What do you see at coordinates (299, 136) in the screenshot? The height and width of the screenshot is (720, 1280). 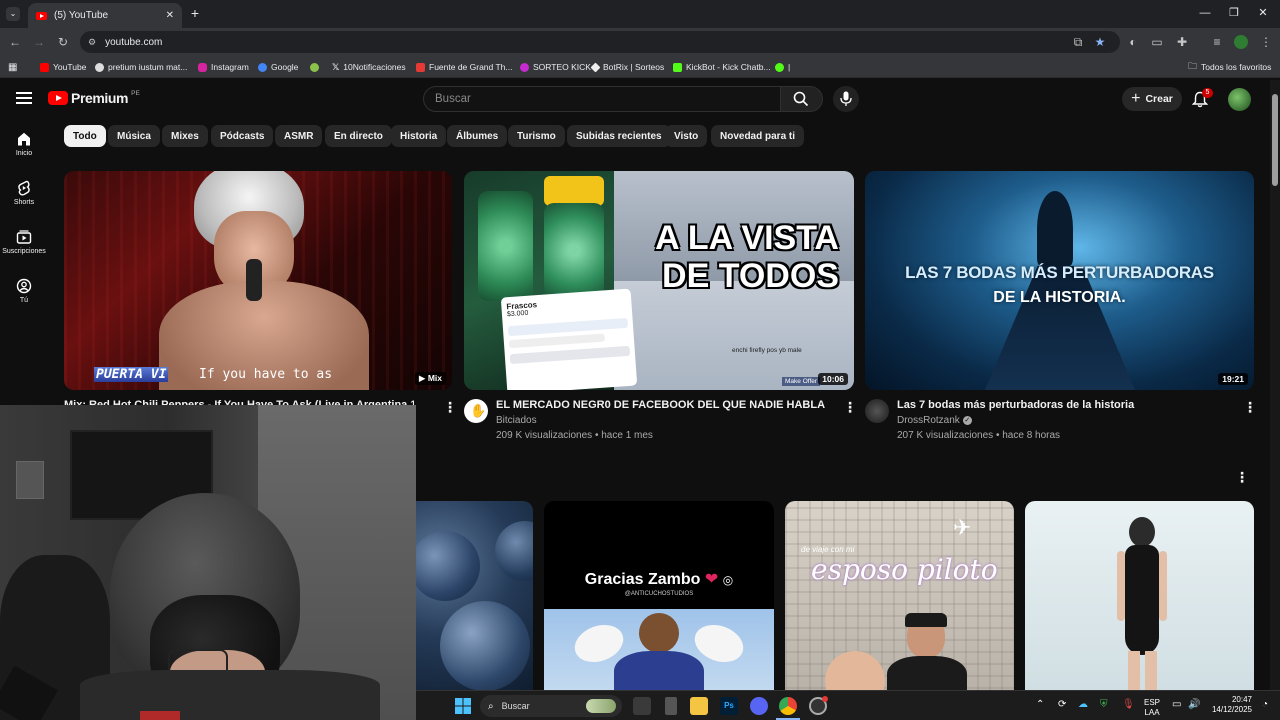 I see `chip-asmr: ASMR` at bounding box center [299, 136].